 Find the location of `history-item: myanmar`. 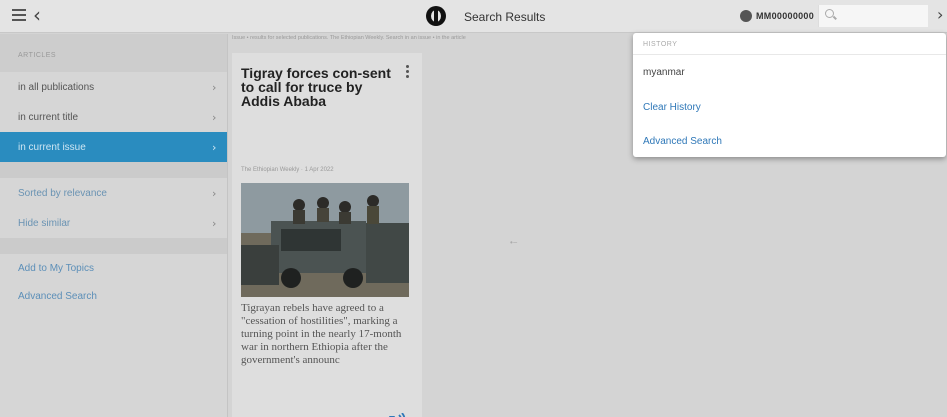

history-item: myanmar is located at coordinates (664, 72).